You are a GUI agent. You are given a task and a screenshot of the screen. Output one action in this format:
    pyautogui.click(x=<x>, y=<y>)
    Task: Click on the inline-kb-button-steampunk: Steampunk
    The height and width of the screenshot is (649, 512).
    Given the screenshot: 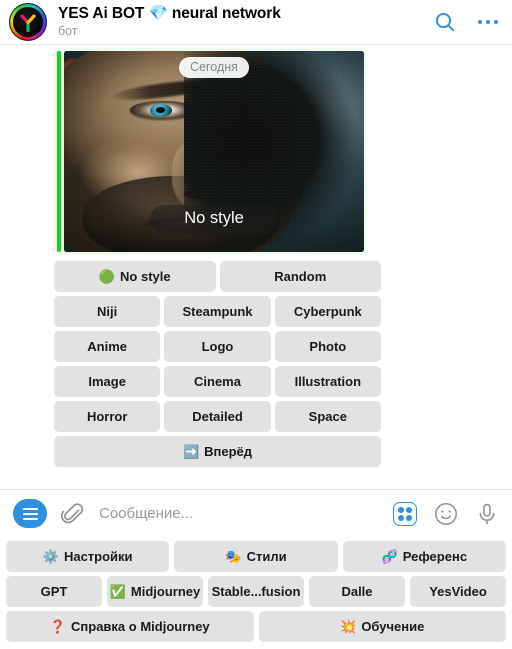 What is the action you would take?
    pyautogui.click(x=217, y=311)
    